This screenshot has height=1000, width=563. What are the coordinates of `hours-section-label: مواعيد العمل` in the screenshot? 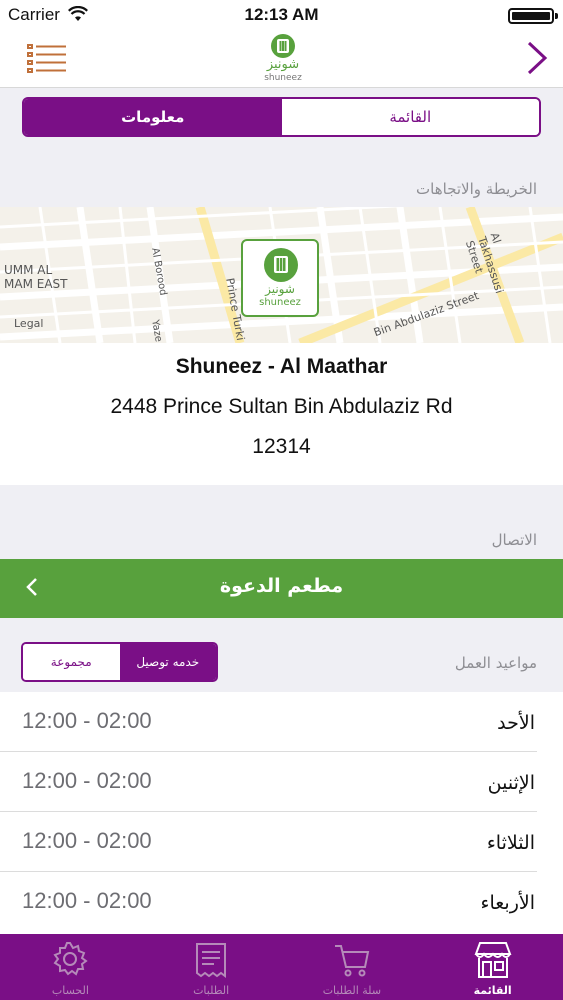 It's located at (495, 663).